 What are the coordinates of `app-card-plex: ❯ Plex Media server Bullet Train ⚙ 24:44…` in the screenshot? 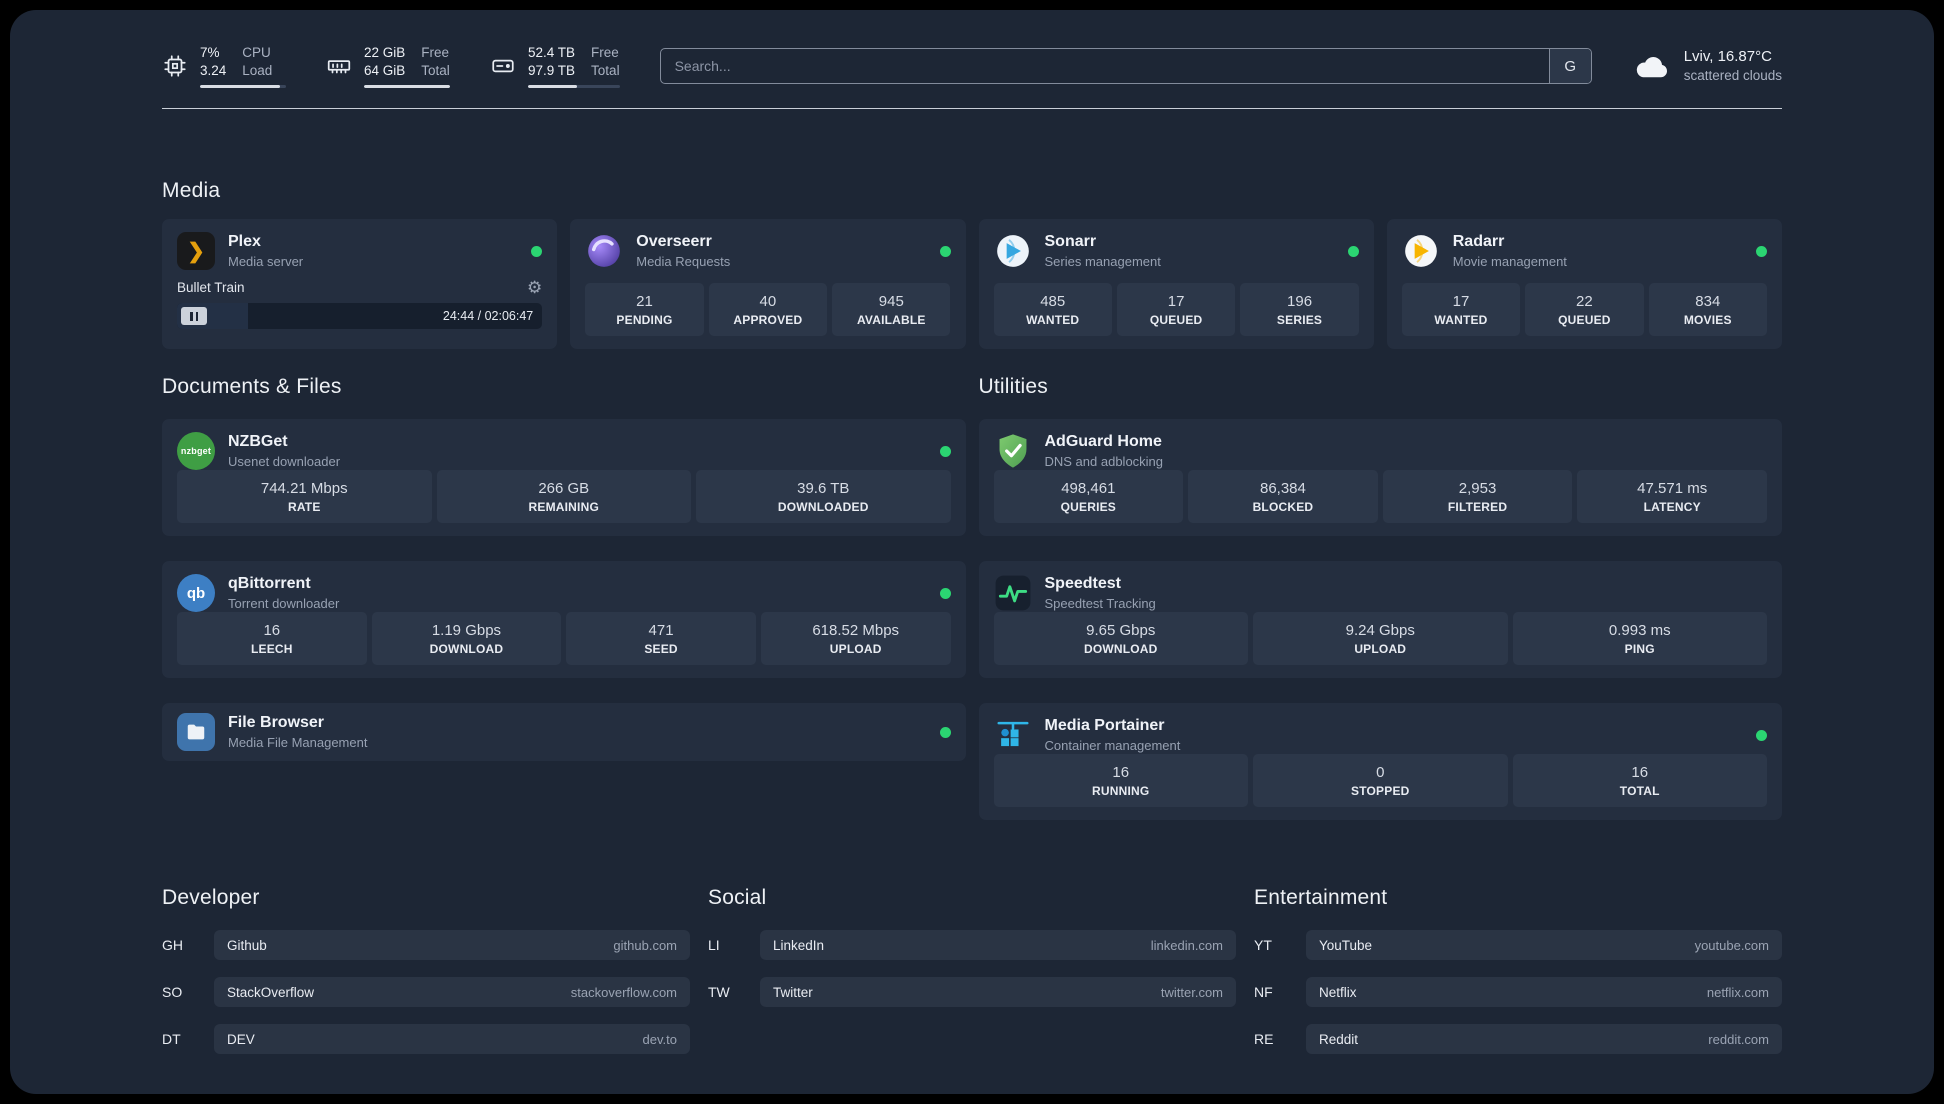 It's located at (360, 284).